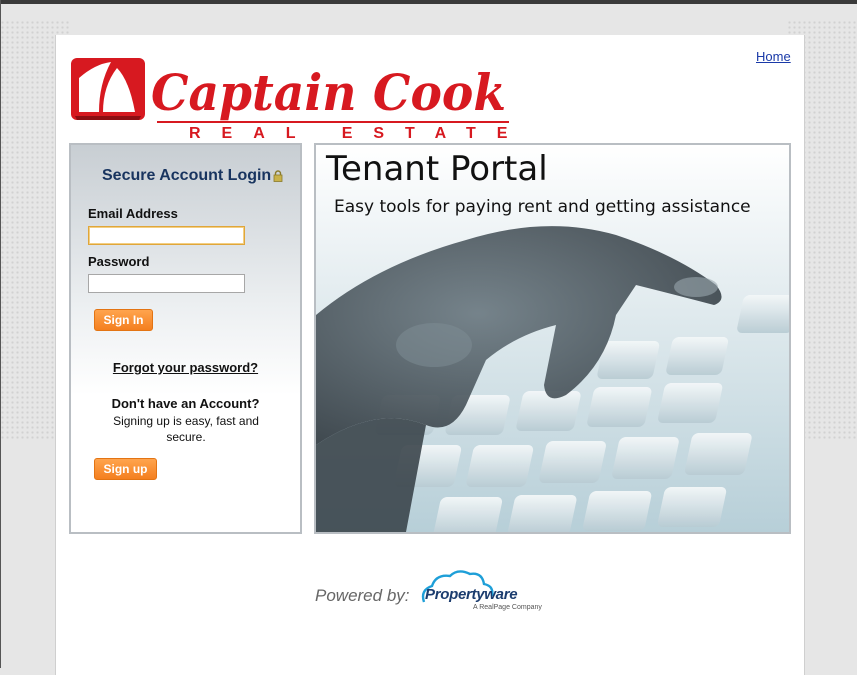 This screenshot has width=857, height=675. Describe the element at coordinates (507, 607) in the screenshot. I see `propertyware-tagline: A RealPage Company` at that location.